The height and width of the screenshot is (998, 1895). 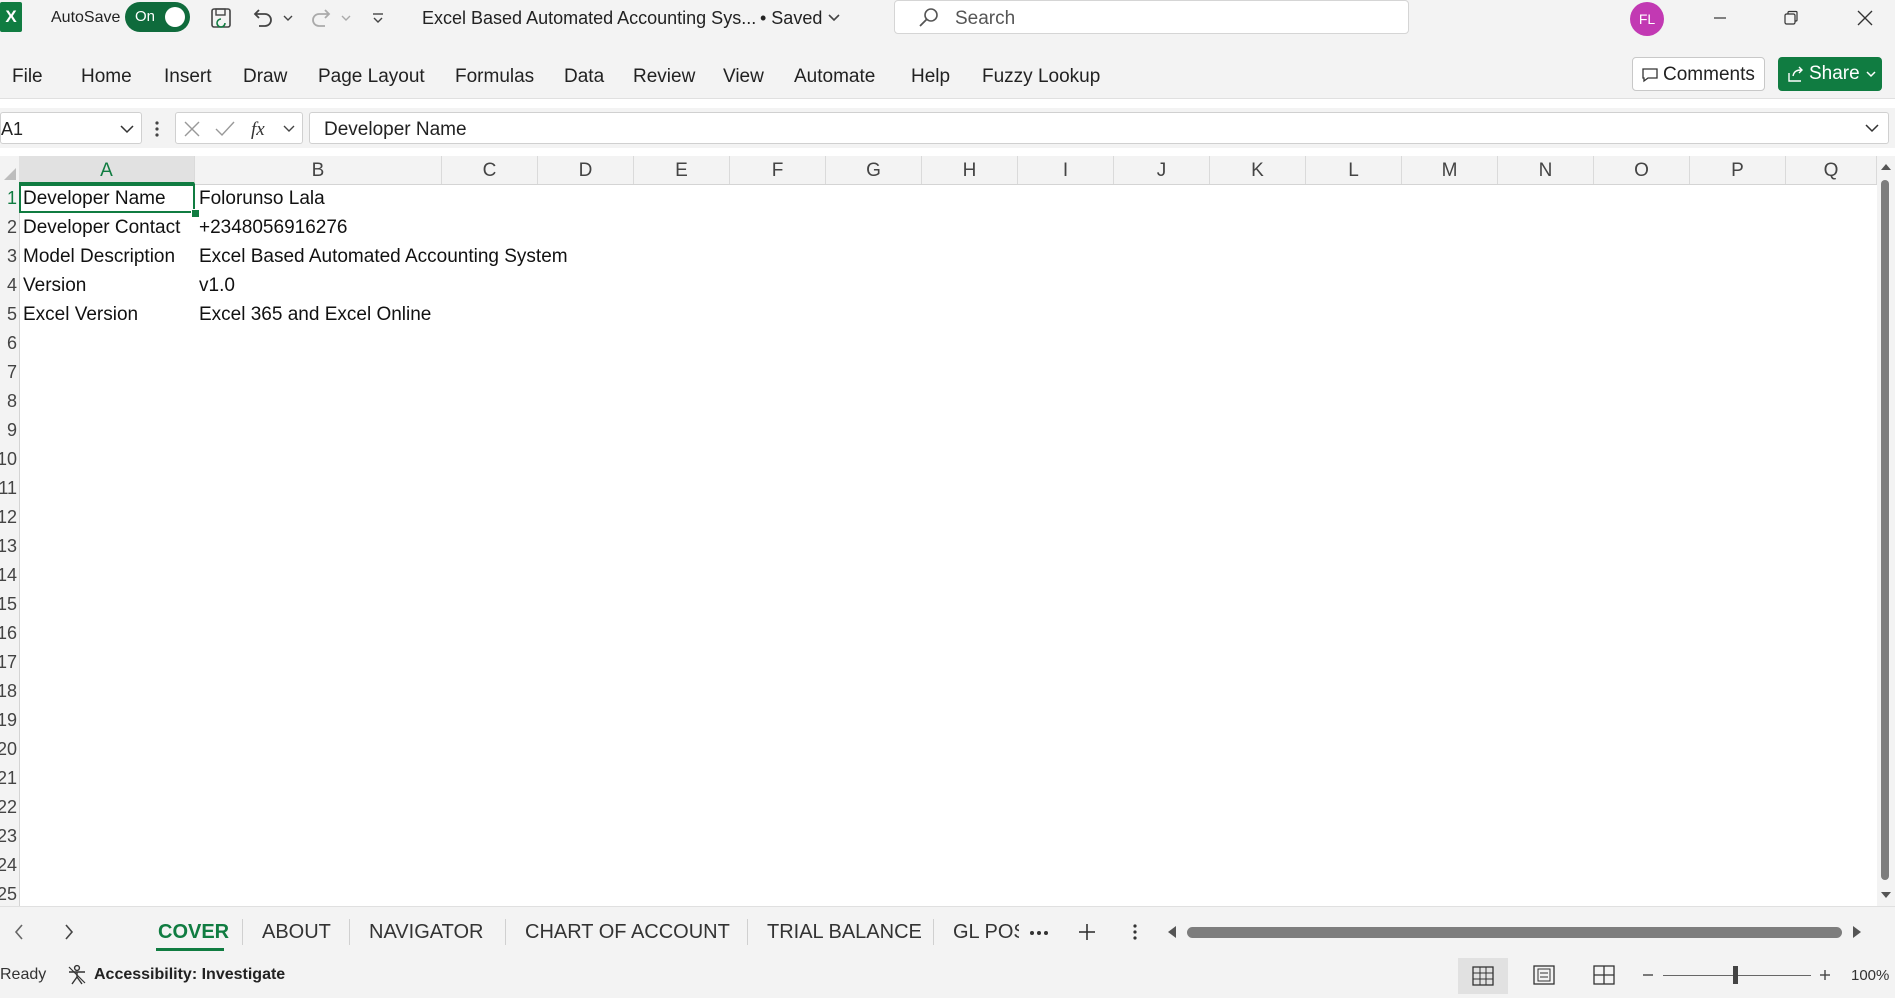 What do you see at coordinates (1870, 975) in the screenshot?
I see `zoom-level: 100%` at bounding box center [1870, 975].